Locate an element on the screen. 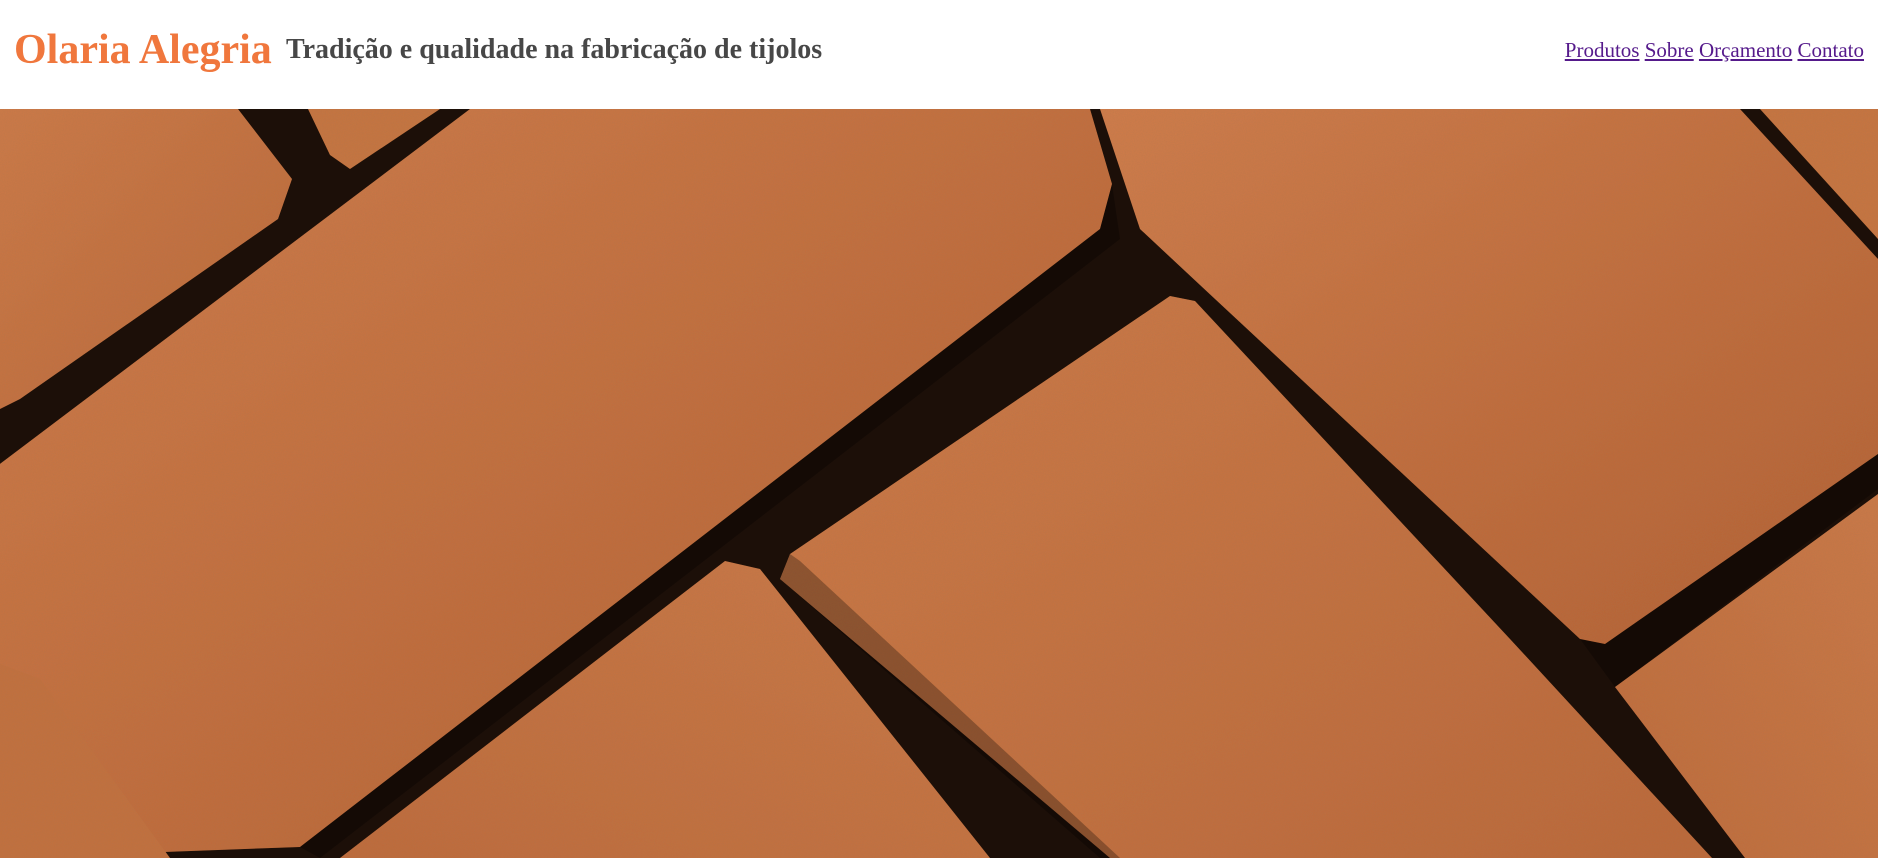  nav-link-contato: Contato is located at coordinates (1831, 50).